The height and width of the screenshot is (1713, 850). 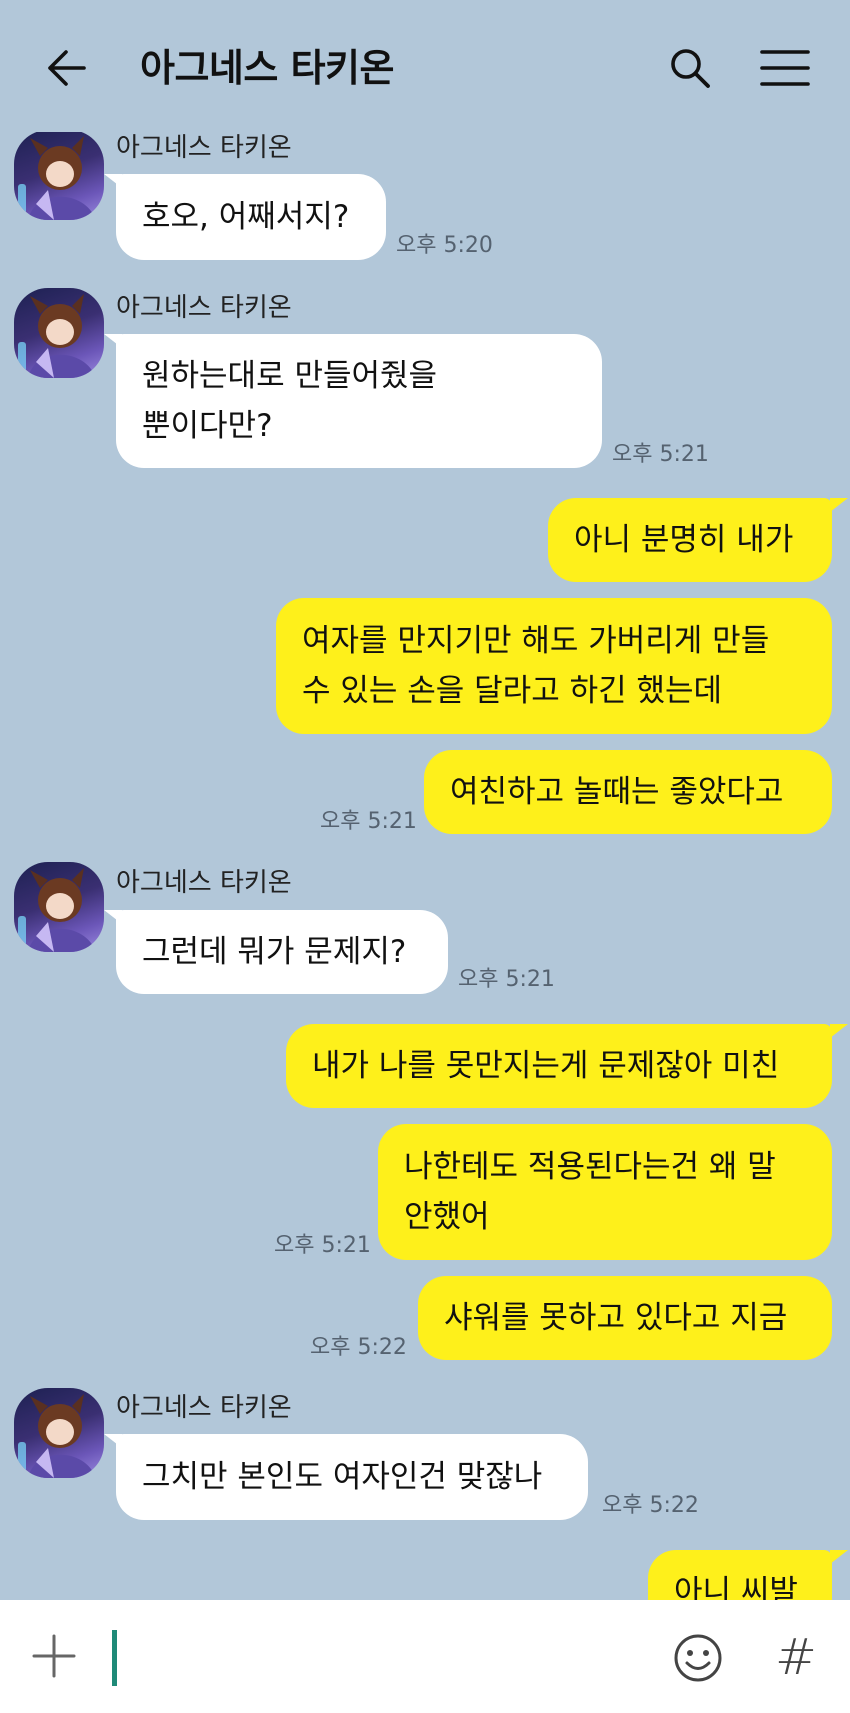 I want to click on message-line: 수 있는 손을 달라고 하긴 했는데, so click(x=512, y=691).